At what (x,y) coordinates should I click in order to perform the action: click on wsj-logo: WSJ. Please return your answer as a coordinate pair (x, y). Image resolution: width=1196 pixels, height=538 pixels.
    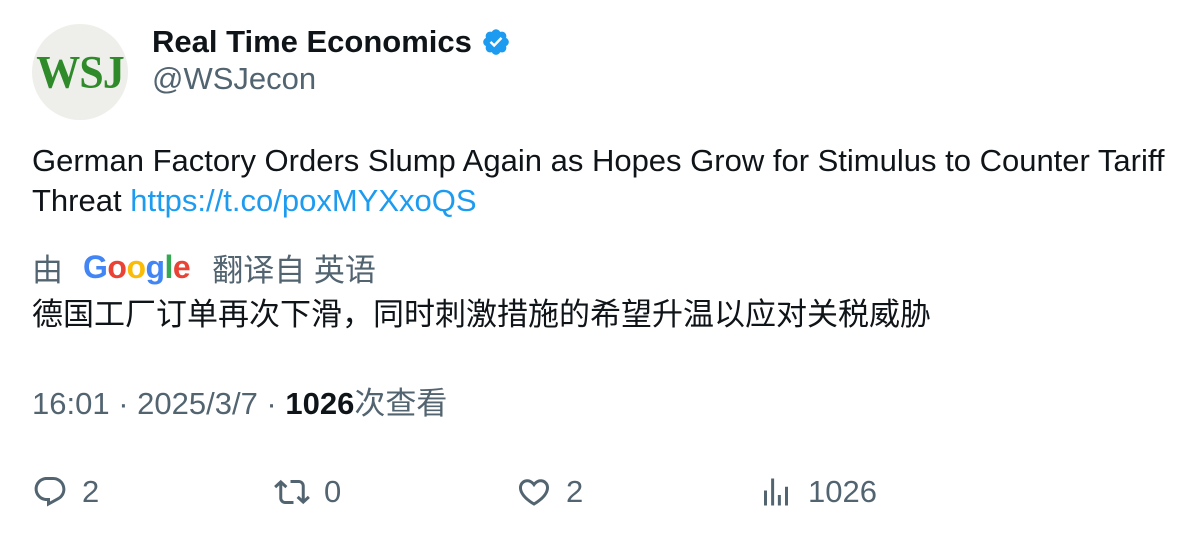
    Looking at the image, I should click on (80, 72).